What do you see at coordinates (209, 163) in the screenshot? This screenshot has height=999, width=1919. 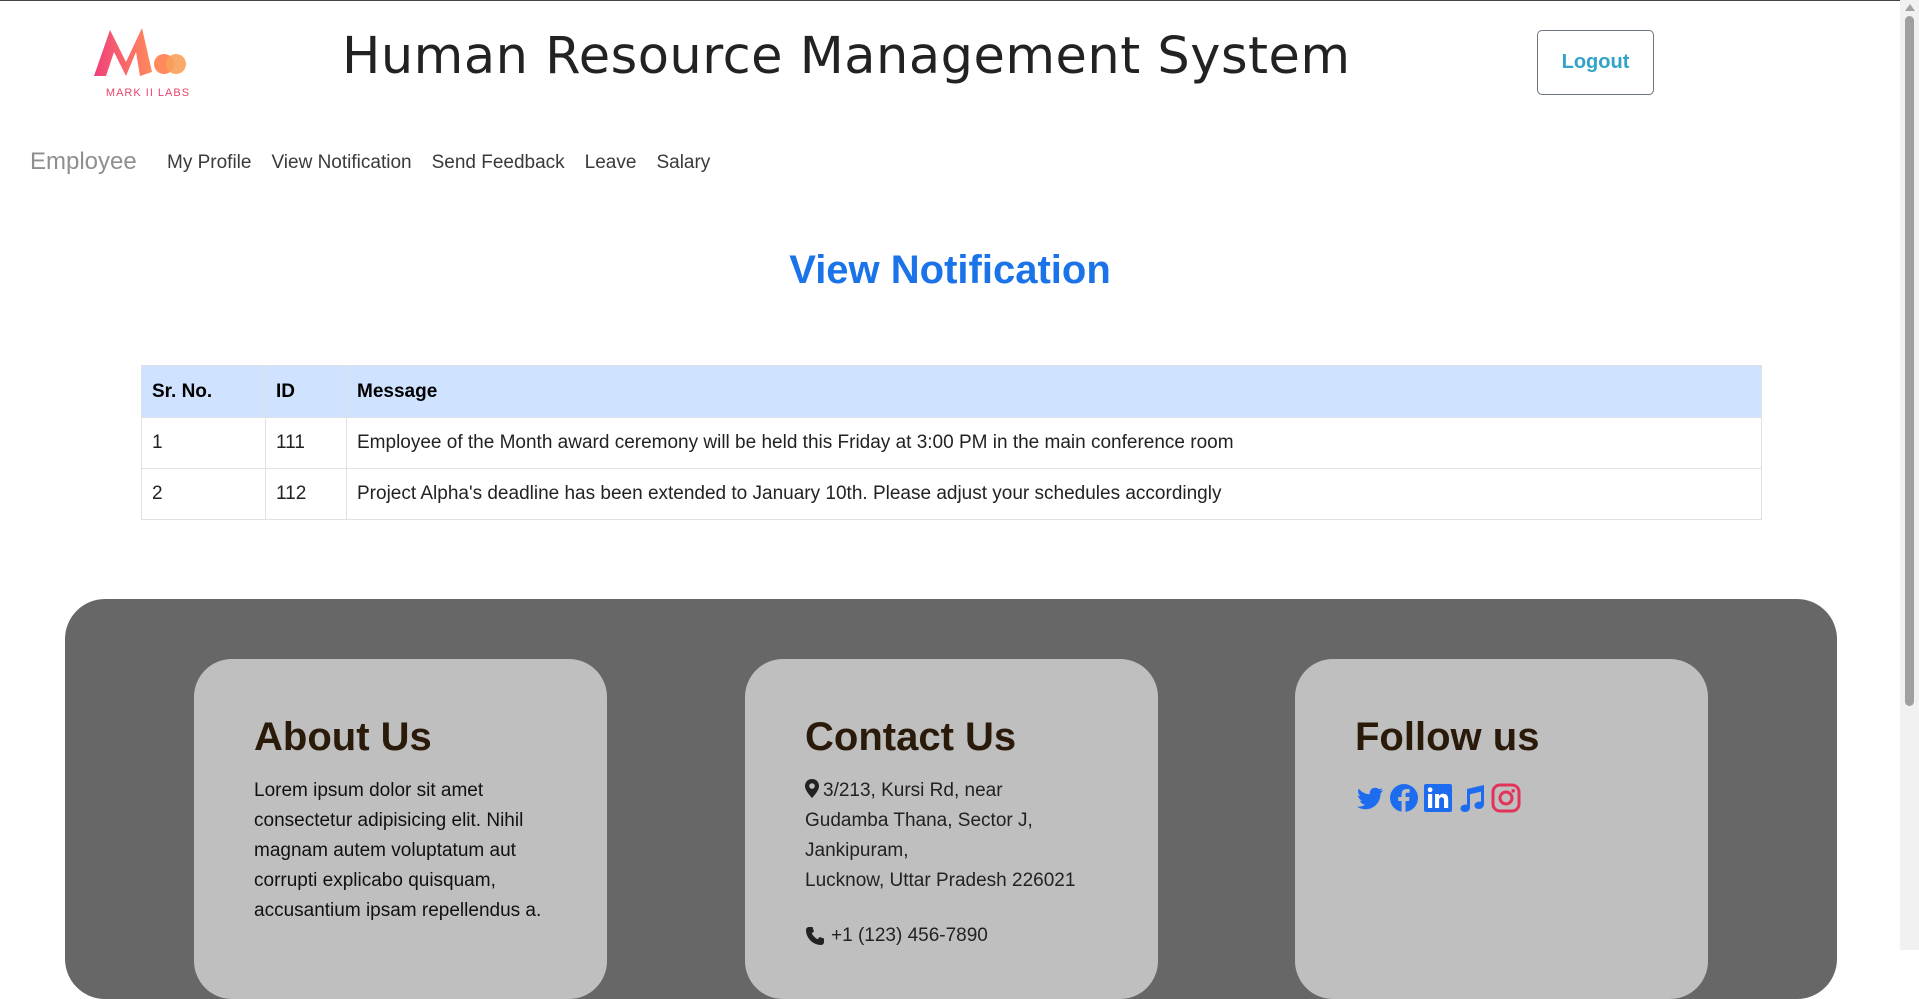 I see `nav-item-my-profile: My Profile` at bounding box center [209, 163].